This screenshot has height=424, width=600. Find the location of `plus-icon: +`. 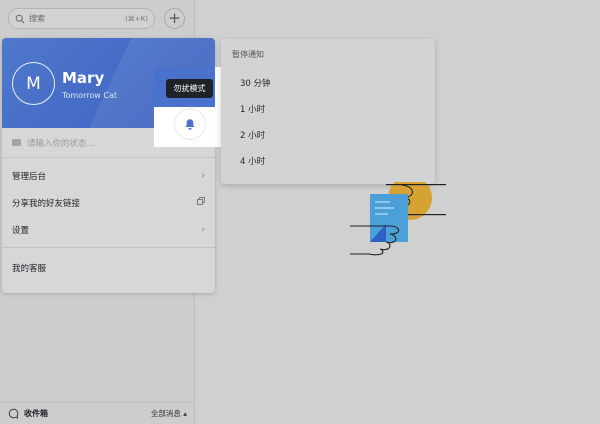

plus-icon: + is located at coordinates (174, 18).